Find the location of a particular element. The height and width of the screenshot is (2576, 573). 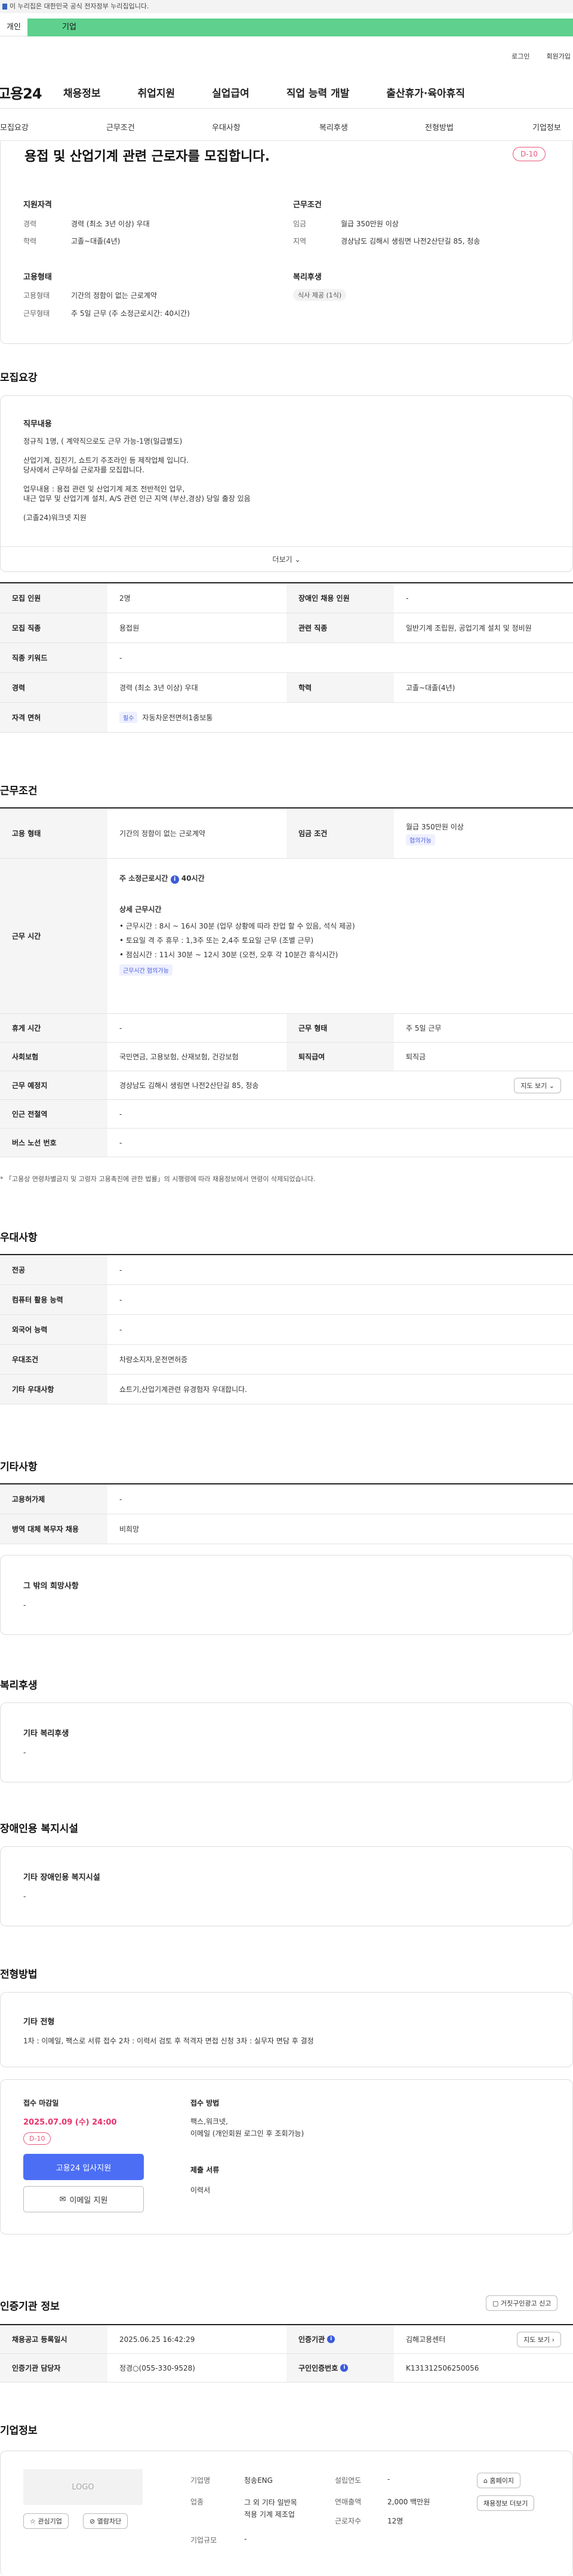

table-header-cell: 우대조건 is located at coordinates (54, 1359).